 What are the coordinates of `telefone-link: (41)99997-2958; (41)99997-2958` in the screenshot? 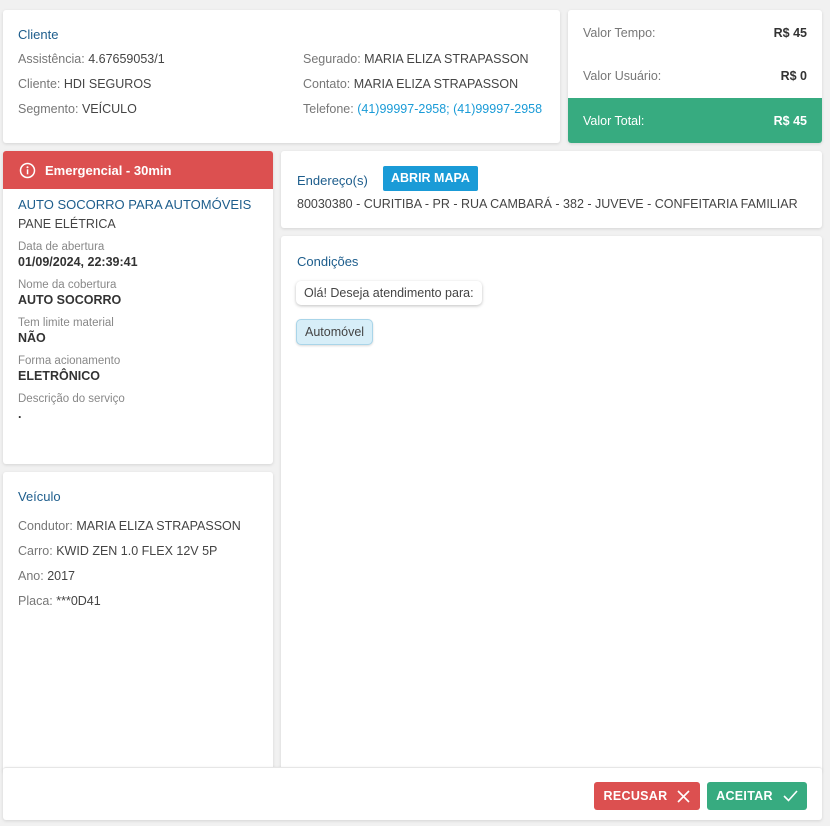 It's located at (449, 109).